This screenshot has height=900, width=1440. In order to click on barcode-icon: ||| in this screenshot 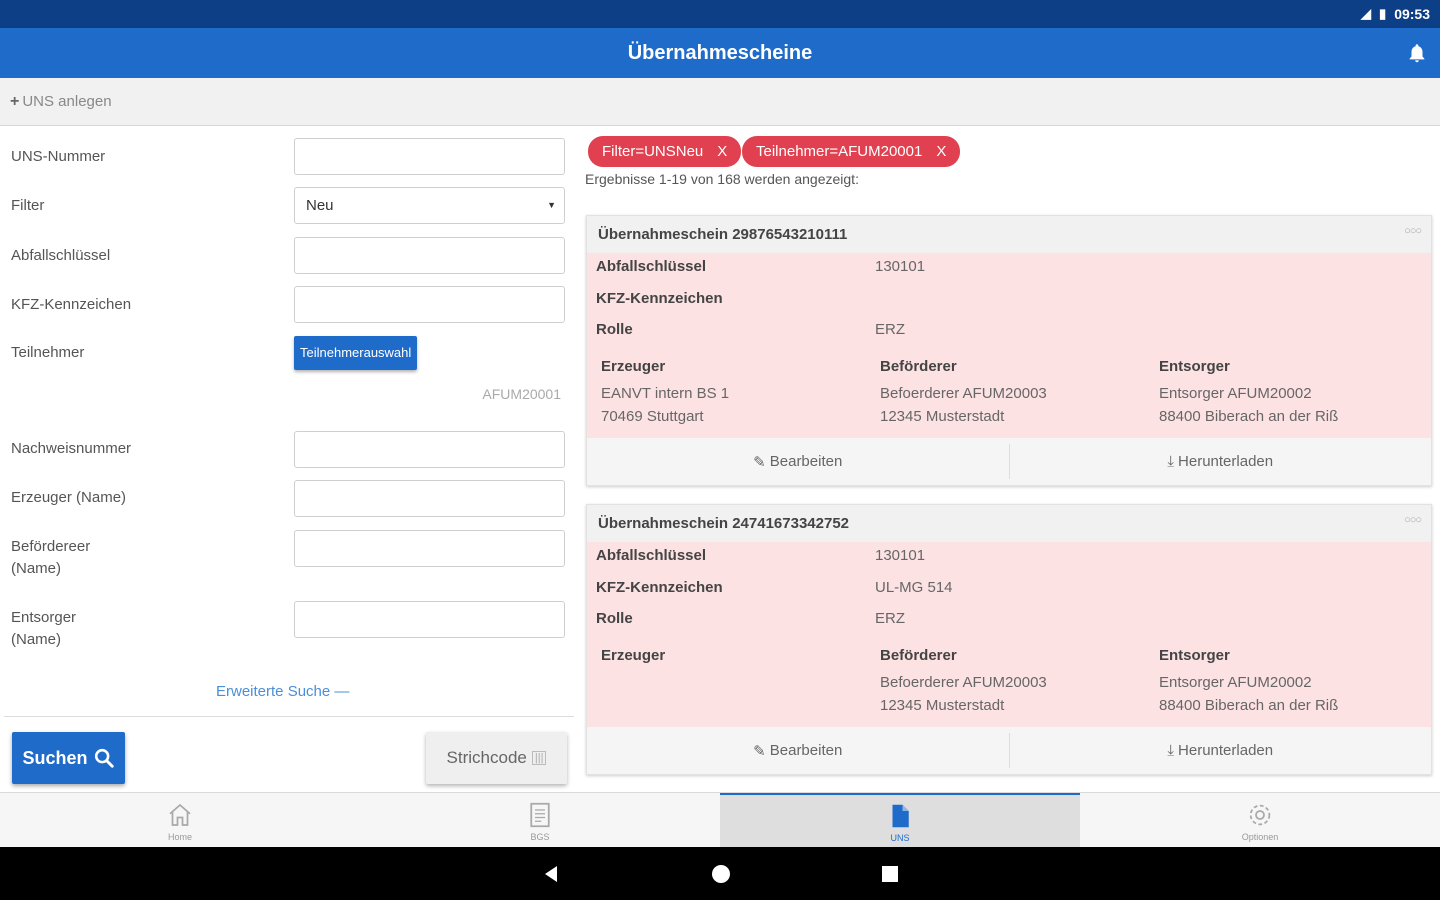, I will do `click(539, 758)`.